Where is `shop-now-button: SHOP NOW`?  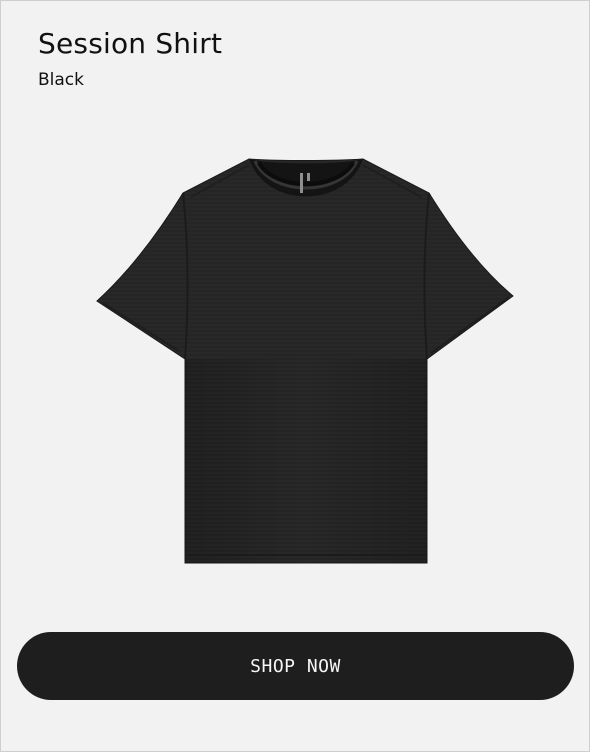
shop-now-button: SHOP NOW is located at coordinates (295, 666).